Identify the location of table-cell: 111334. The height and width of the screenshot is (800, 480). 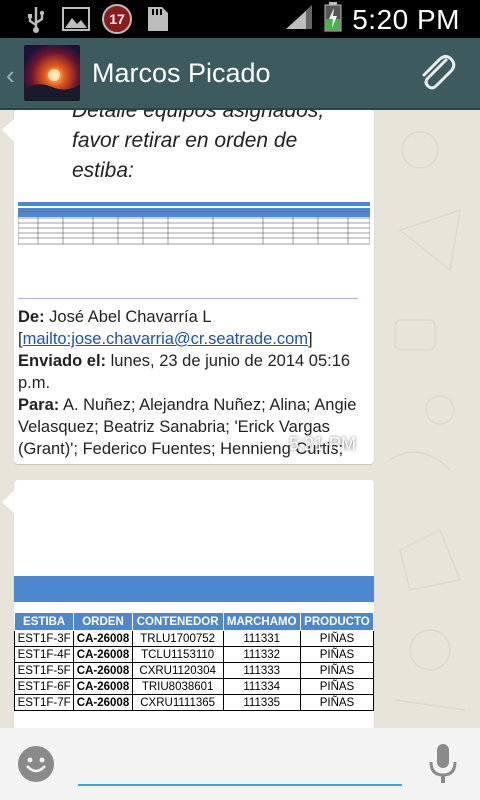
(261, 686).